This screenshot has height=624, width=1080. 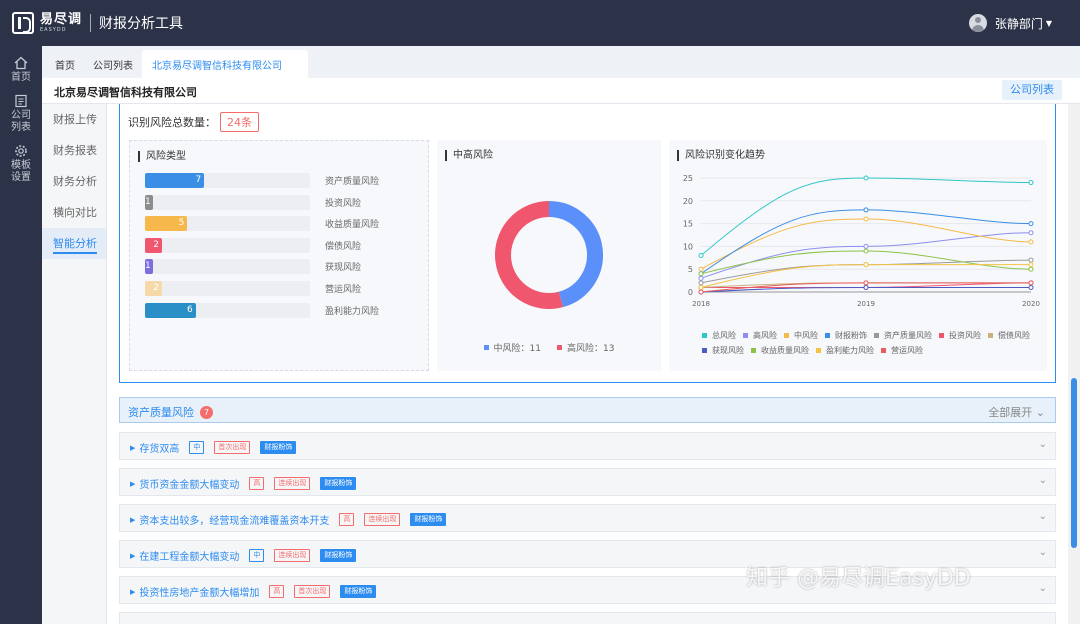 What do you see at coordinates (1016, 412) in the screenshot?
I see `expand-all-button: 全部展开 ⌄` at bounding box center [1016, 412].